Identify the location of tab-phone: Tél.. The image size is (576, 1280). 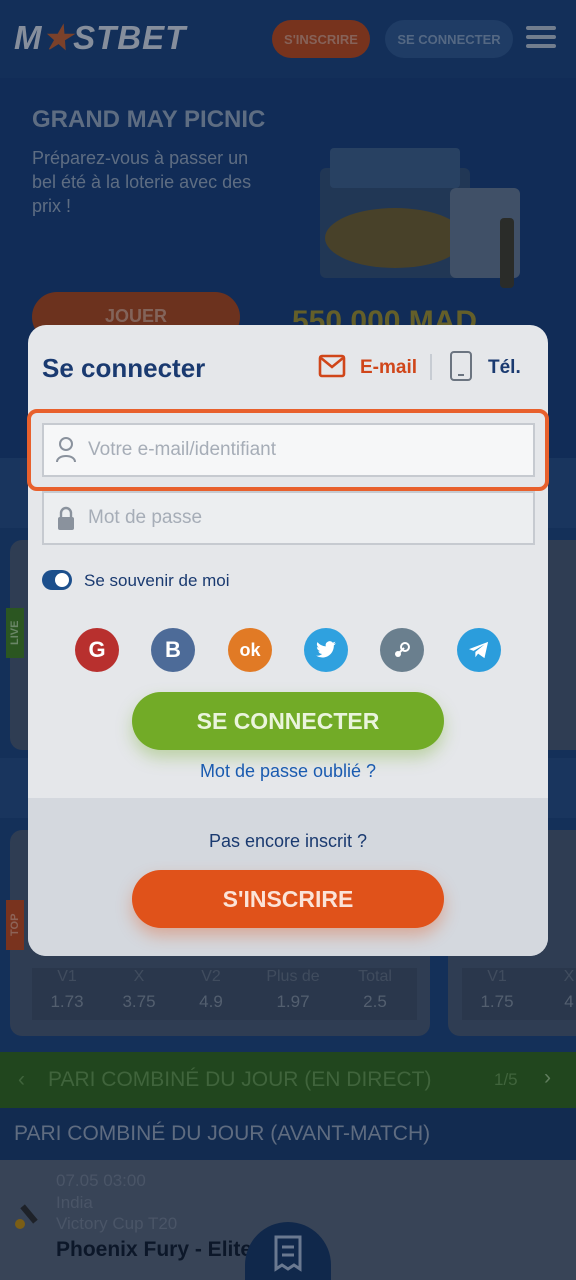
(504, 368).